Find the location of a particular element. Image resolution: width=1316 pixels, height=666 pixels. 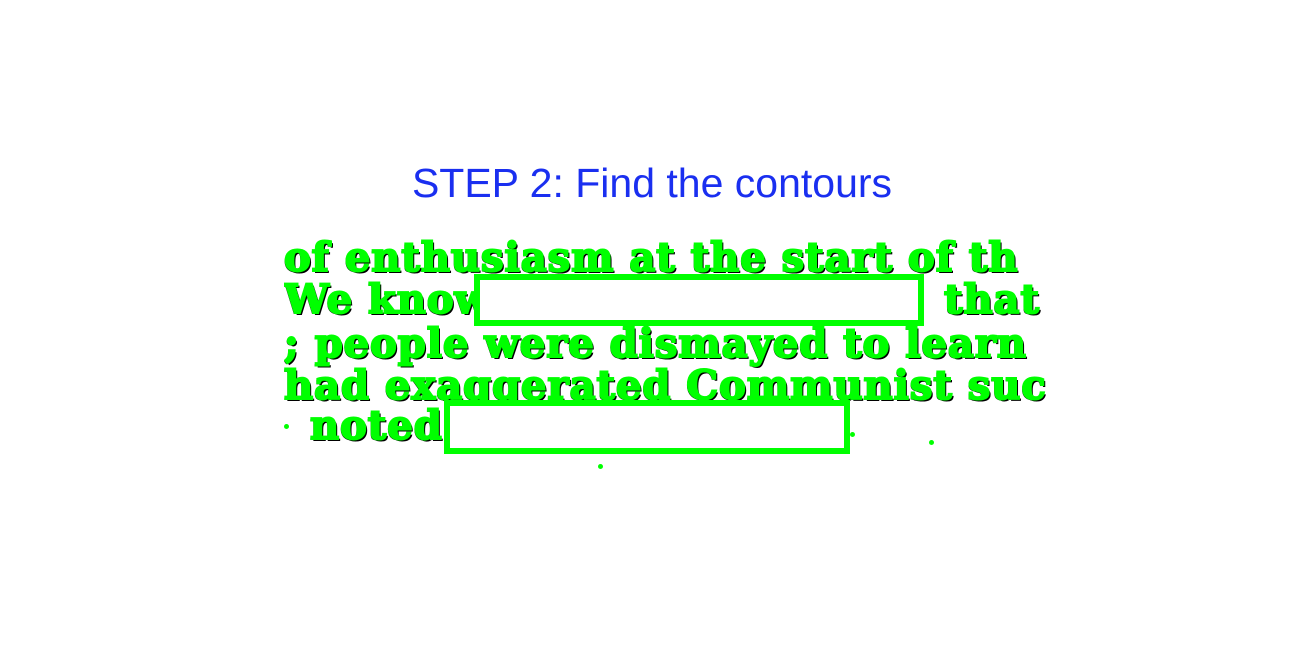

text-line-2-end: that is located at coordinates (991, 299).